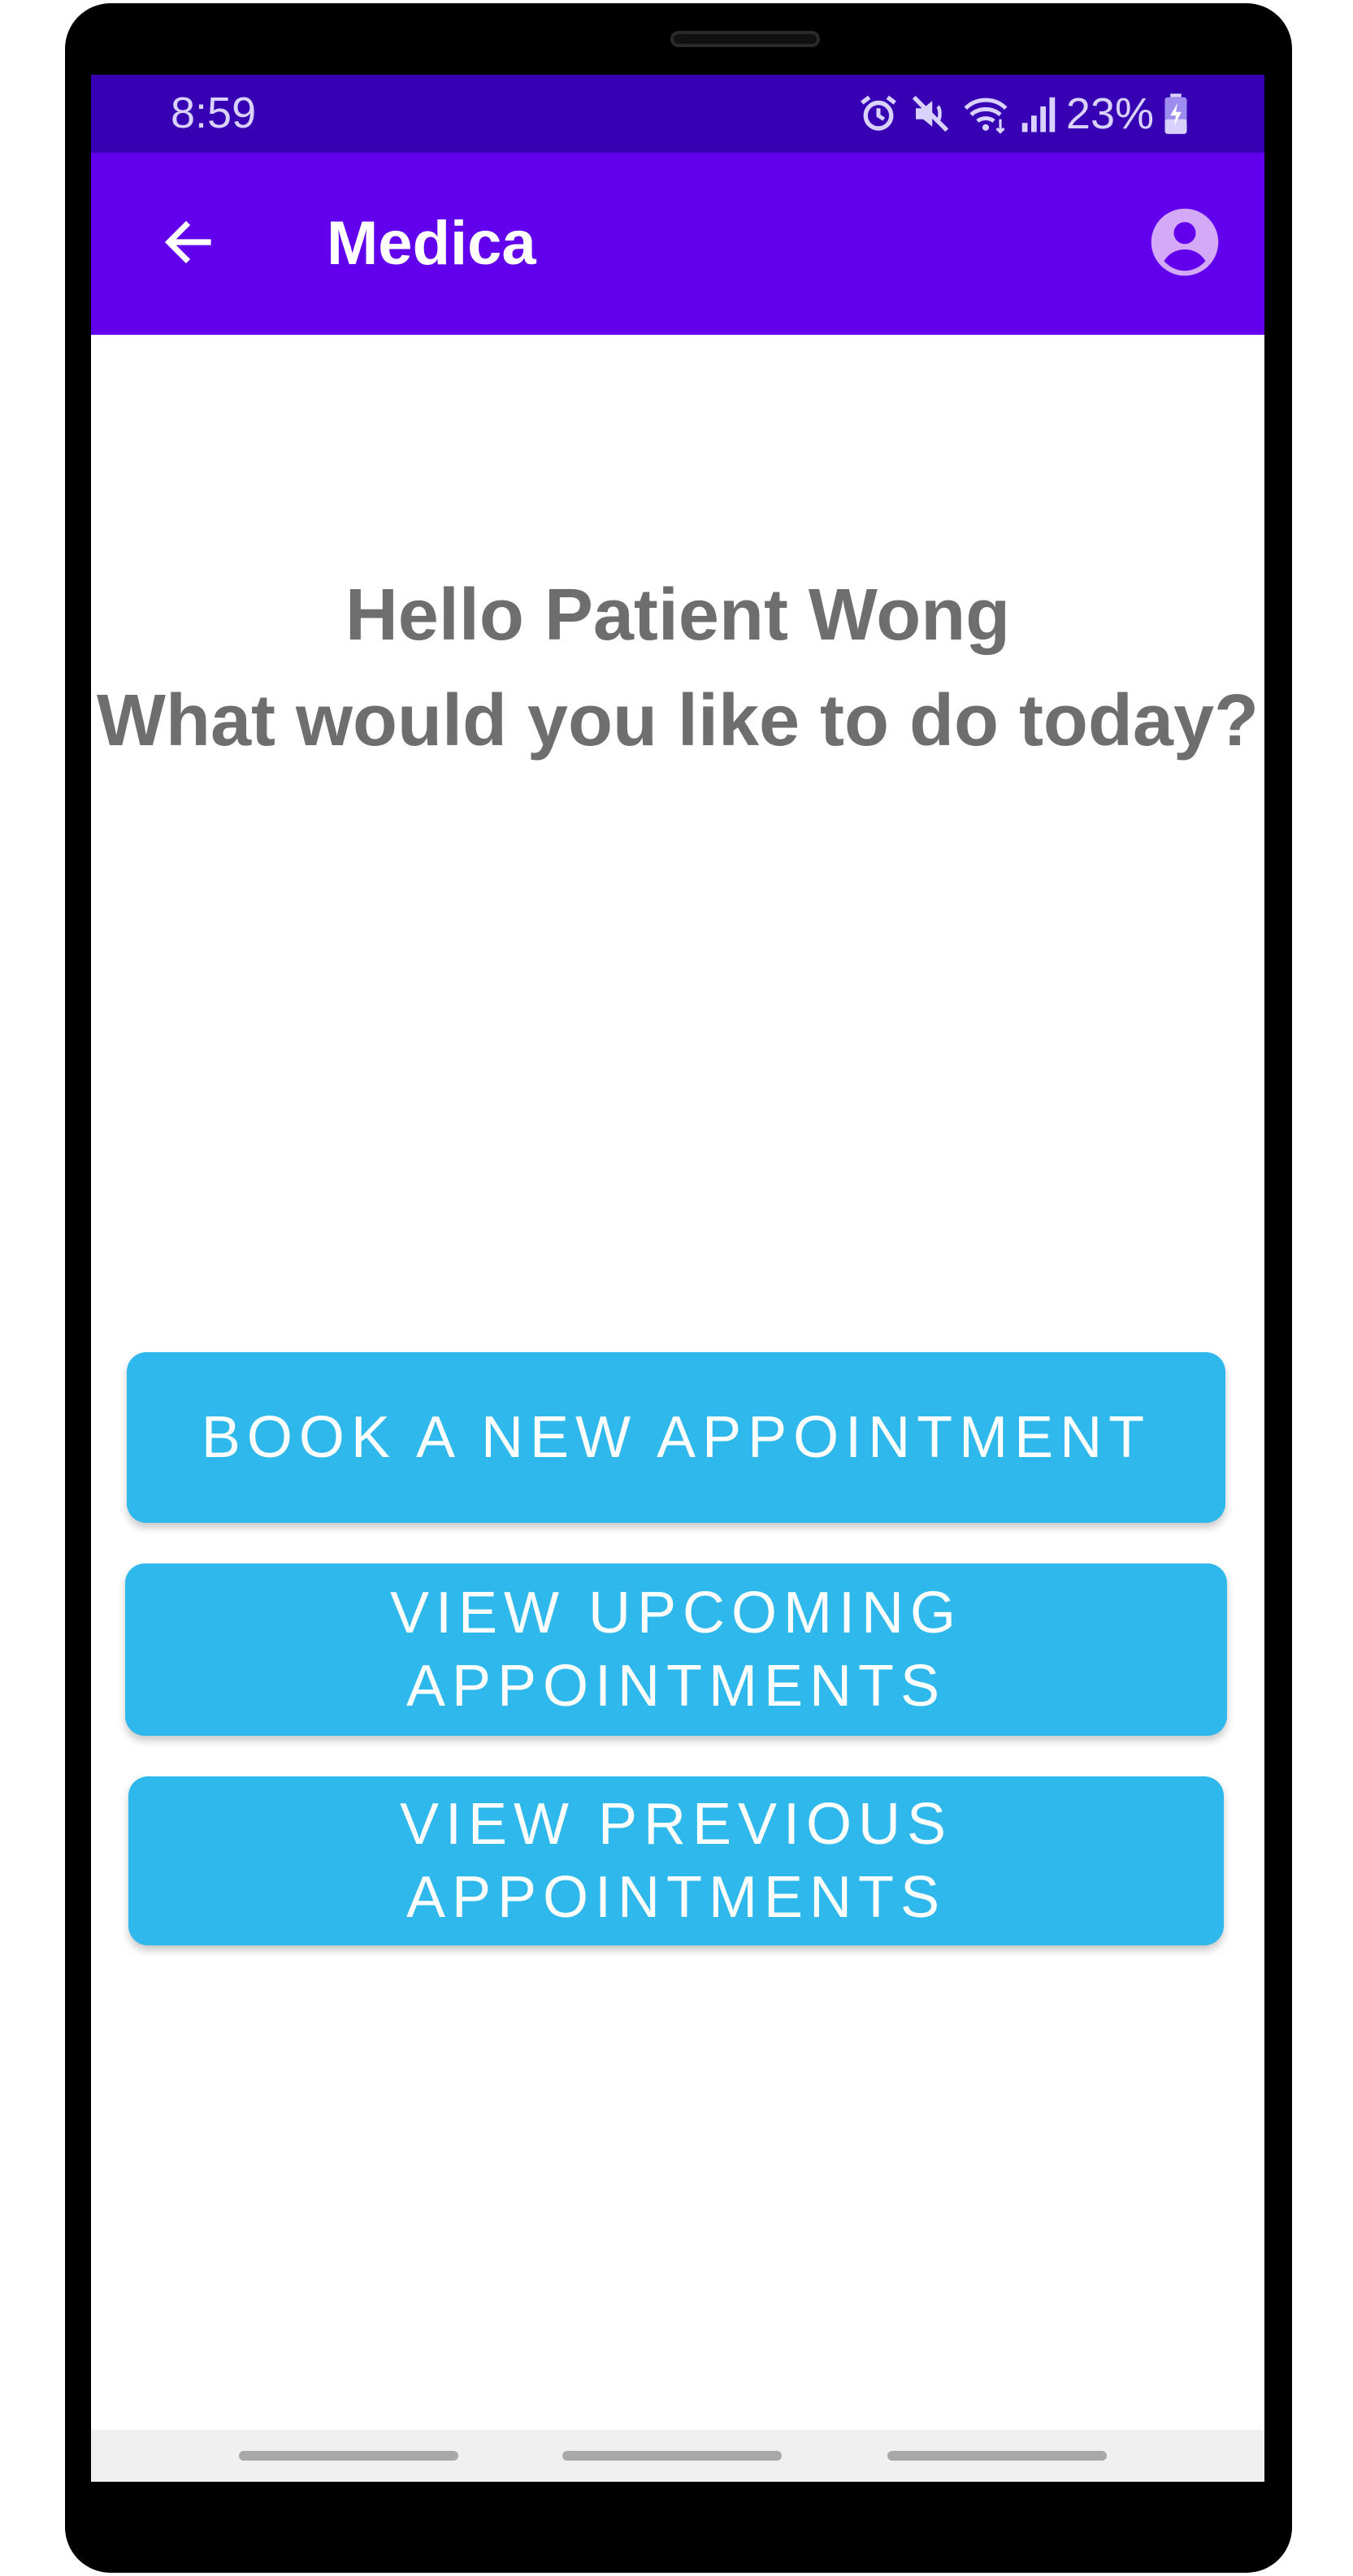 Image resolution: width=1353 pixels, height=2576 pixels. What do you see at coordinates (677, 114) in the screenshot?
I see `status-bar: 8:59 23%` at bounding box center [677, 114].